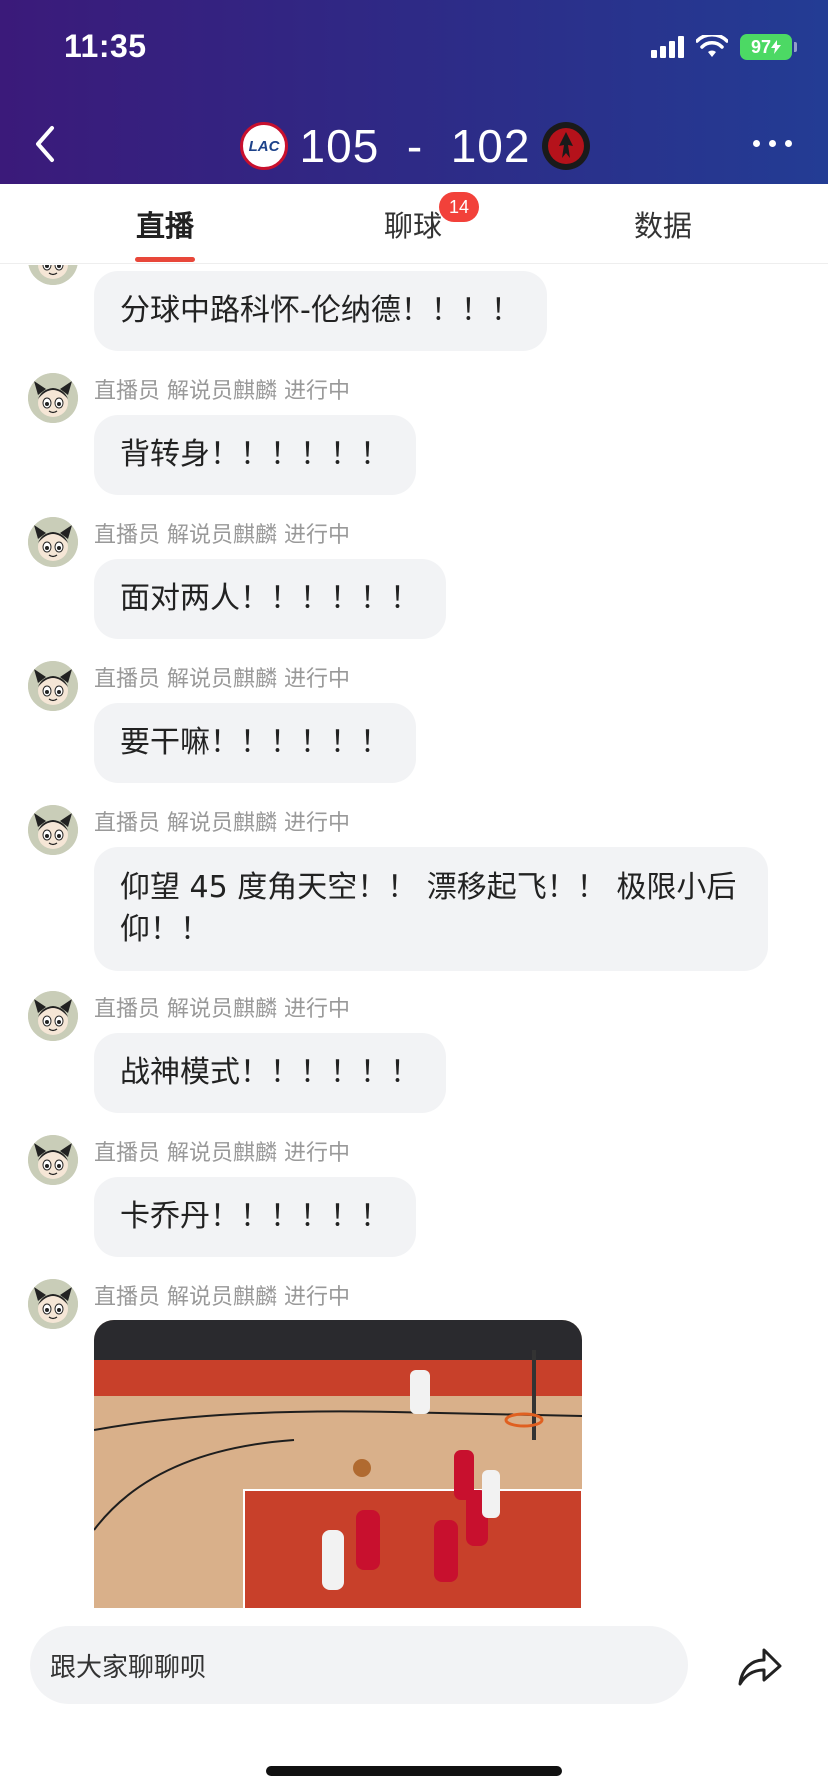  I want to click on message-text: 分球中路科怀-伦纳德！！！！, so click(320, 310).